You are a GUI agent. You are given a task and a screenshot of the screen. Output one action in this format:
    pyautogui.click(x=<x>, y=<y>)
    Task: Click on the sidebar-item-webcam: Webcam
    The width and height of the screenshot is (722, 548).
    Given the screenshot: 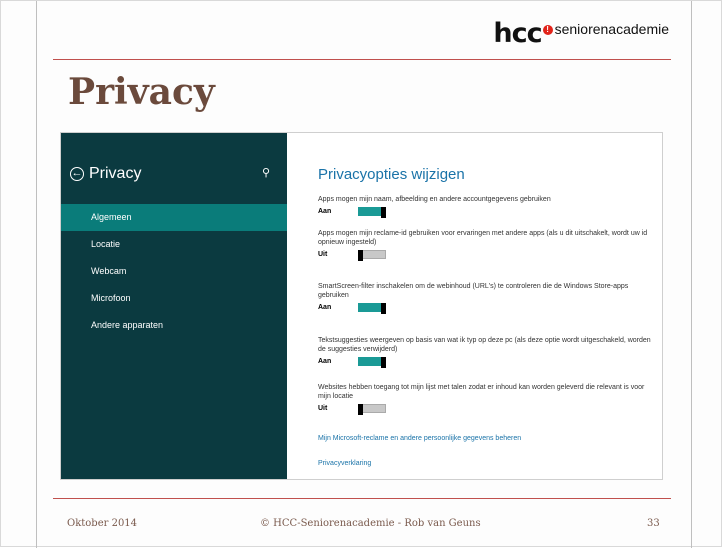 What is the action you would take?
    pyautogui.click(x=174, y=271)
    